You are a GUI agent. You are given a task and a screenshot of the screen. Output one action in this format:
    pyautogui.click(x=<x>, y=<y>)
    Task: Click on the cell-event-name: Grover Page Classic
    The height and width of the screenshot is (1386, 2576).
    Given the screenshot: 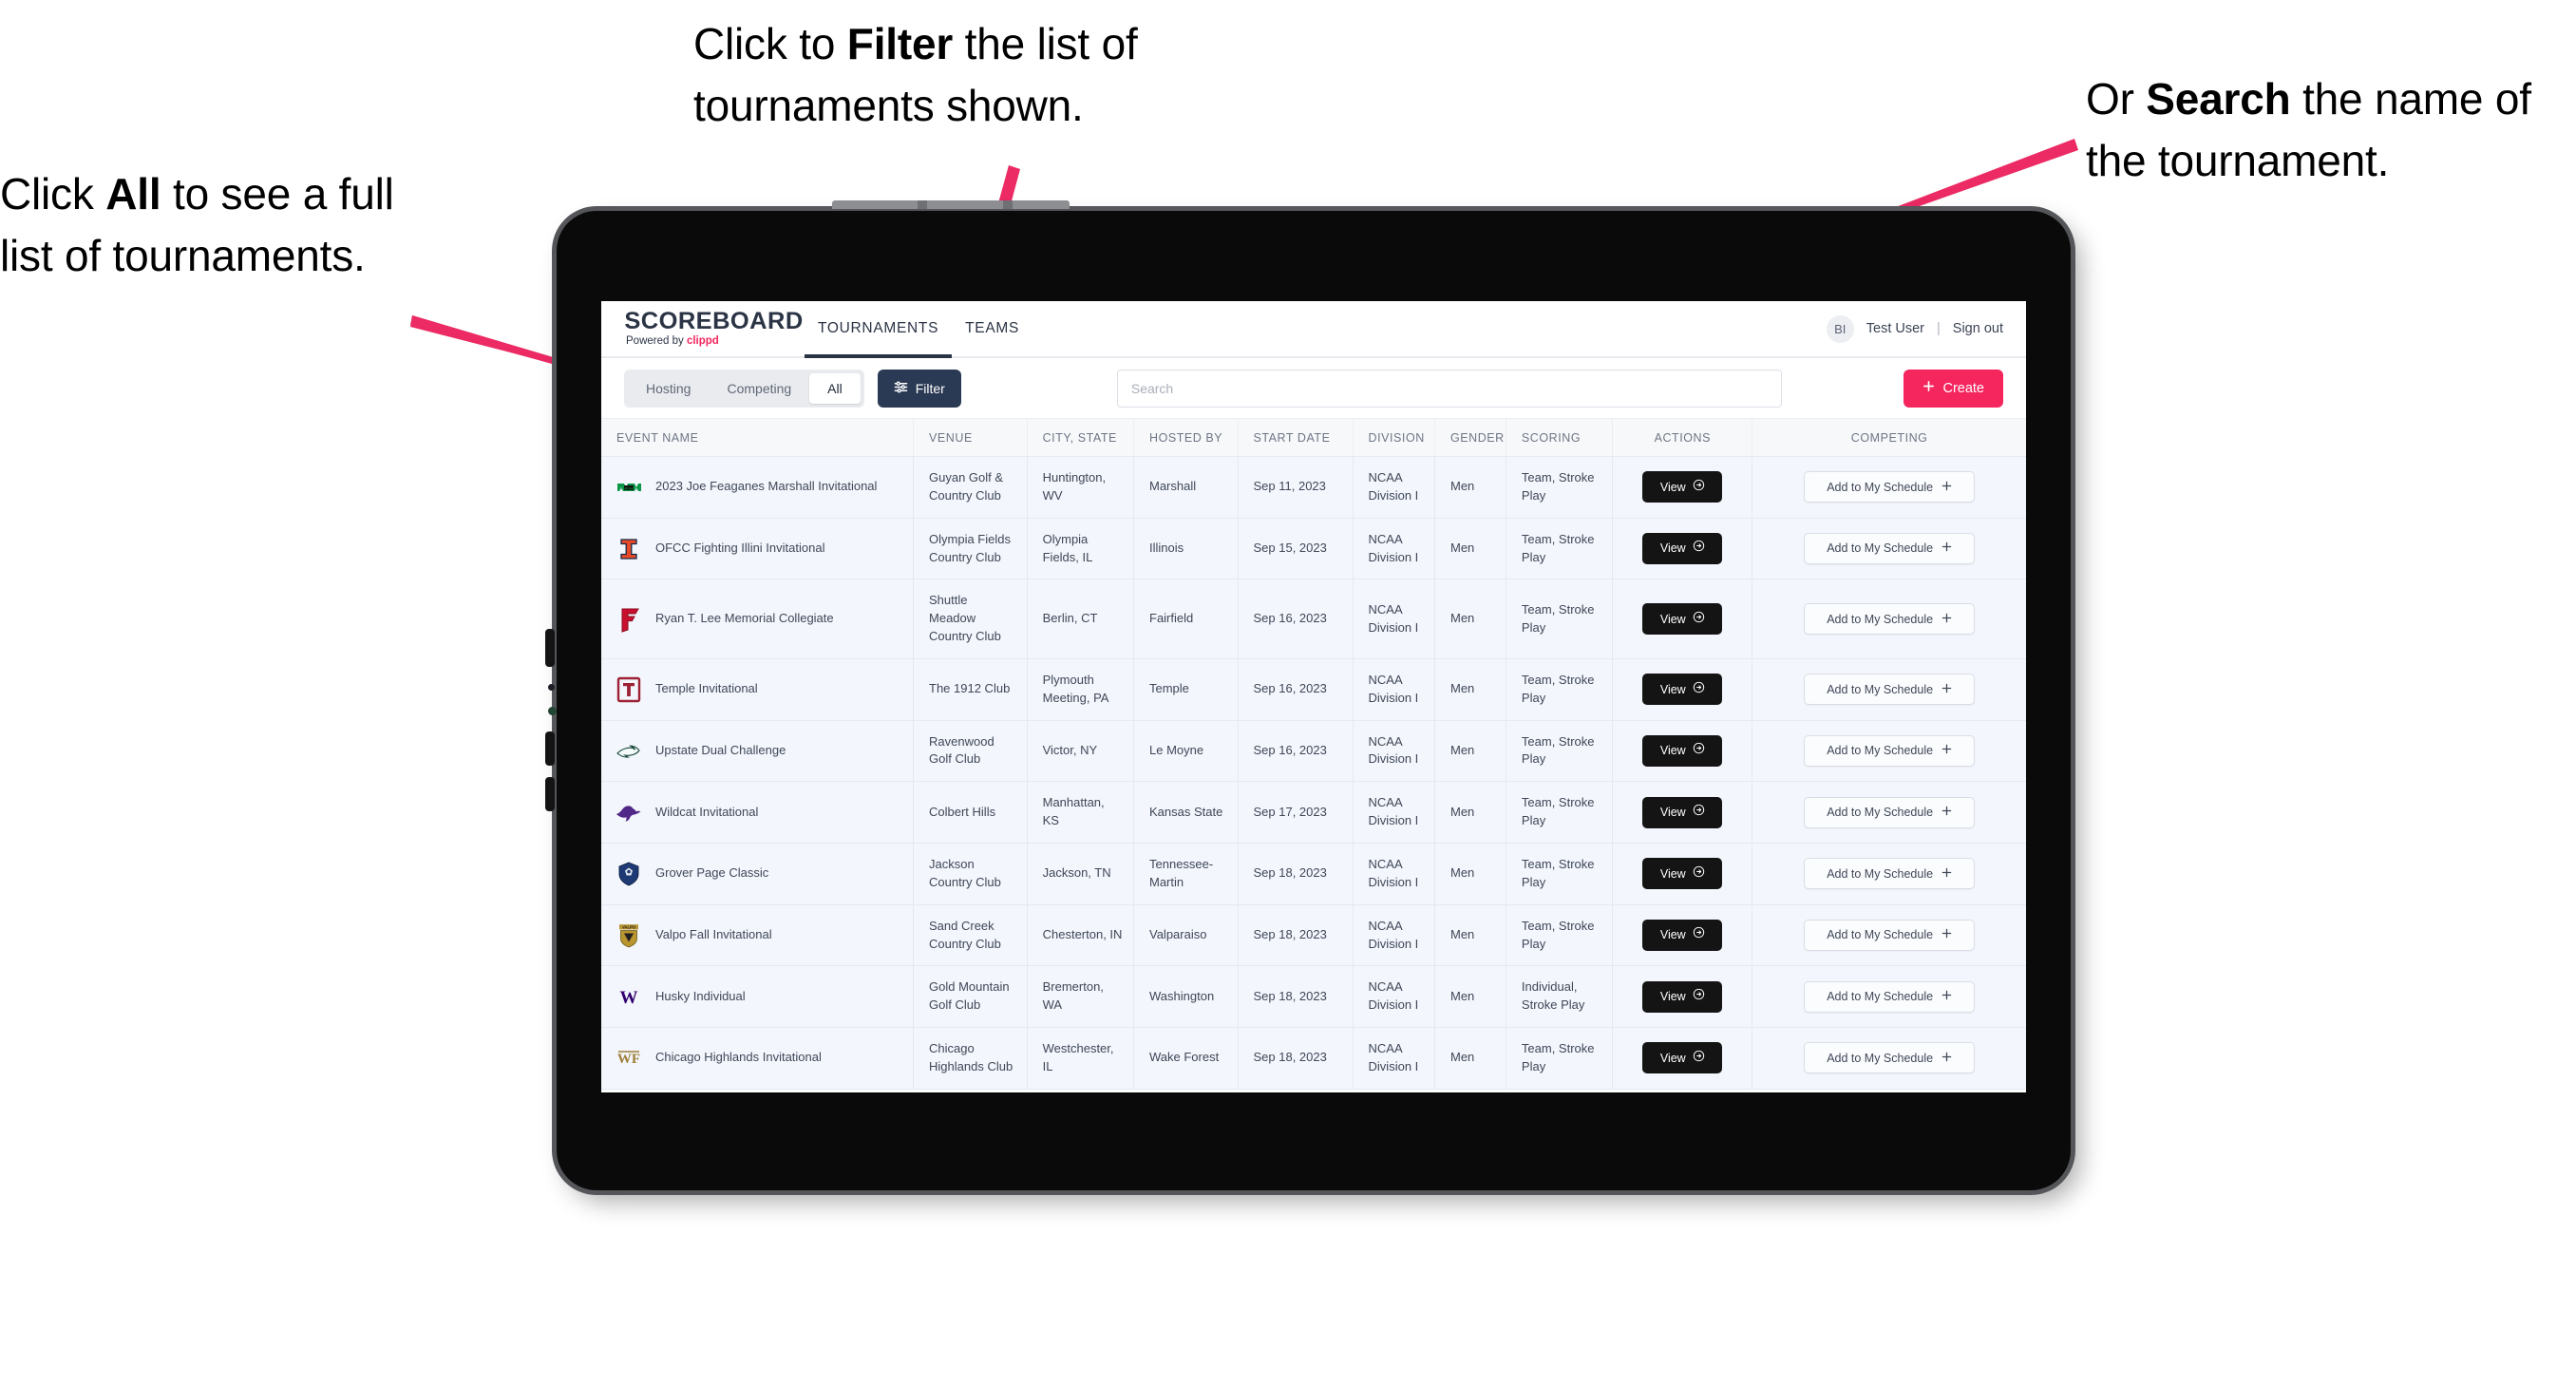 What is the action you would take?
    pyautogui.click(x=758, y=874)
    